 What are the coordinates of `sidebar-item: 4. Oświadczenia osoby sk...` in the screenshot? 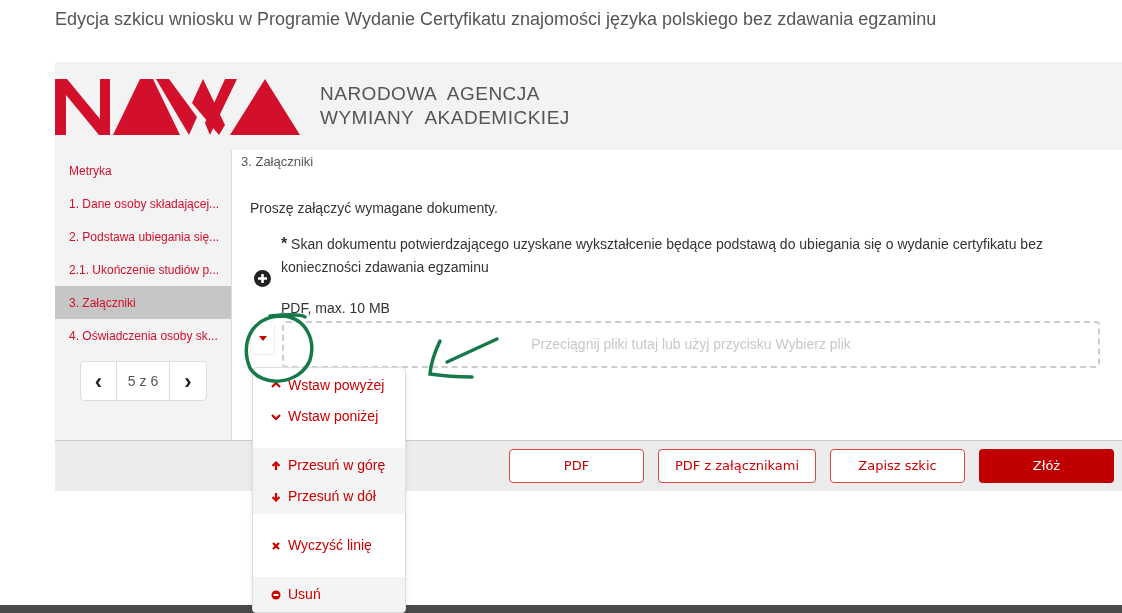 It's located at (143, 335).